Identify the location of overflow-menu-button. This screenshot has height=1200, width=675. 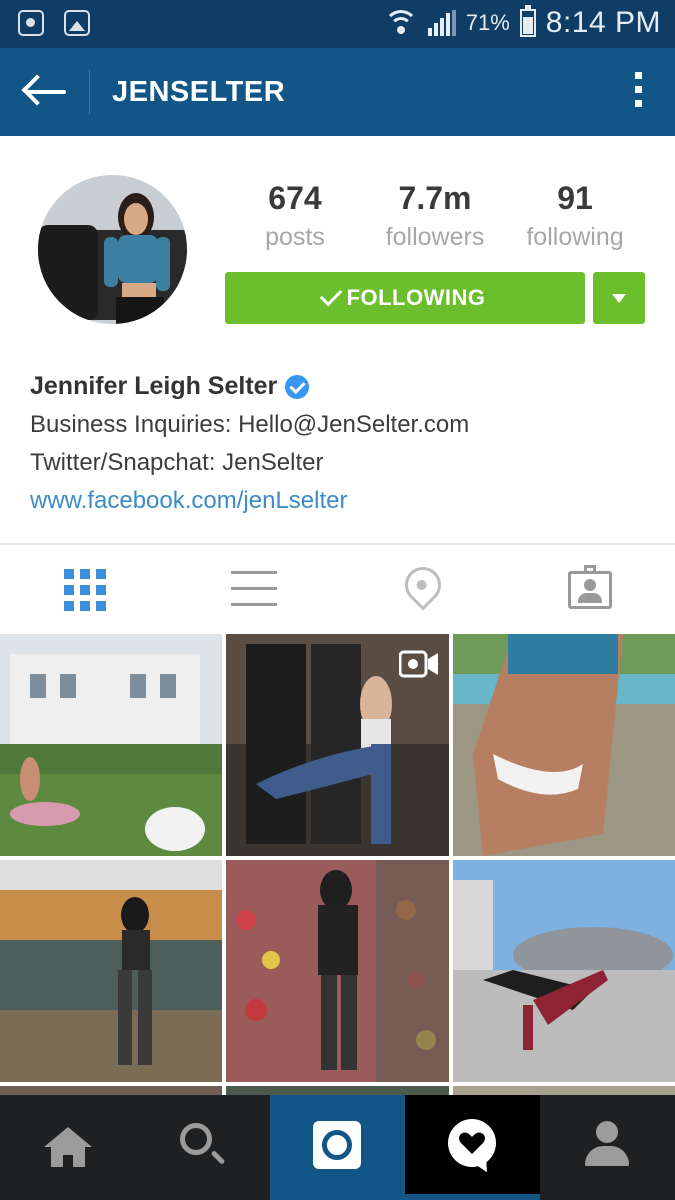
(638, 92).